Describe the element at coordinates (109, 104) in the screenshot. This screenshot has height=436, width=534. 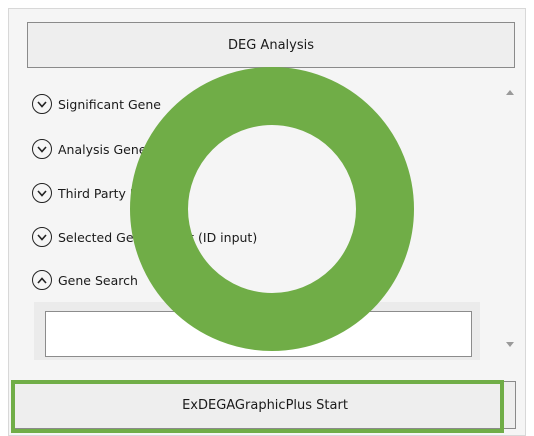
I see `section-label: Significant Gene` at that location.